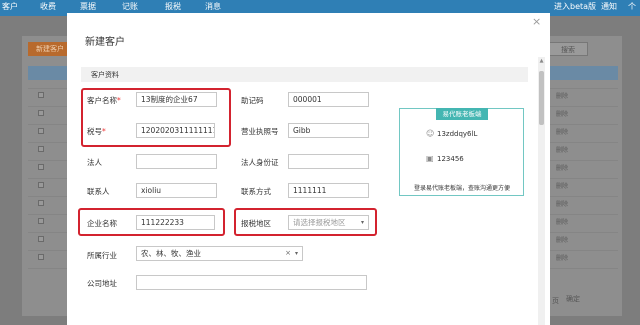 This screenshot has width=640, height=325. What do you see at coordinates (171, 253) in the screenshot?
I see `industry-value: 农、林、牧、渔业` at bounding box center [171, 253].